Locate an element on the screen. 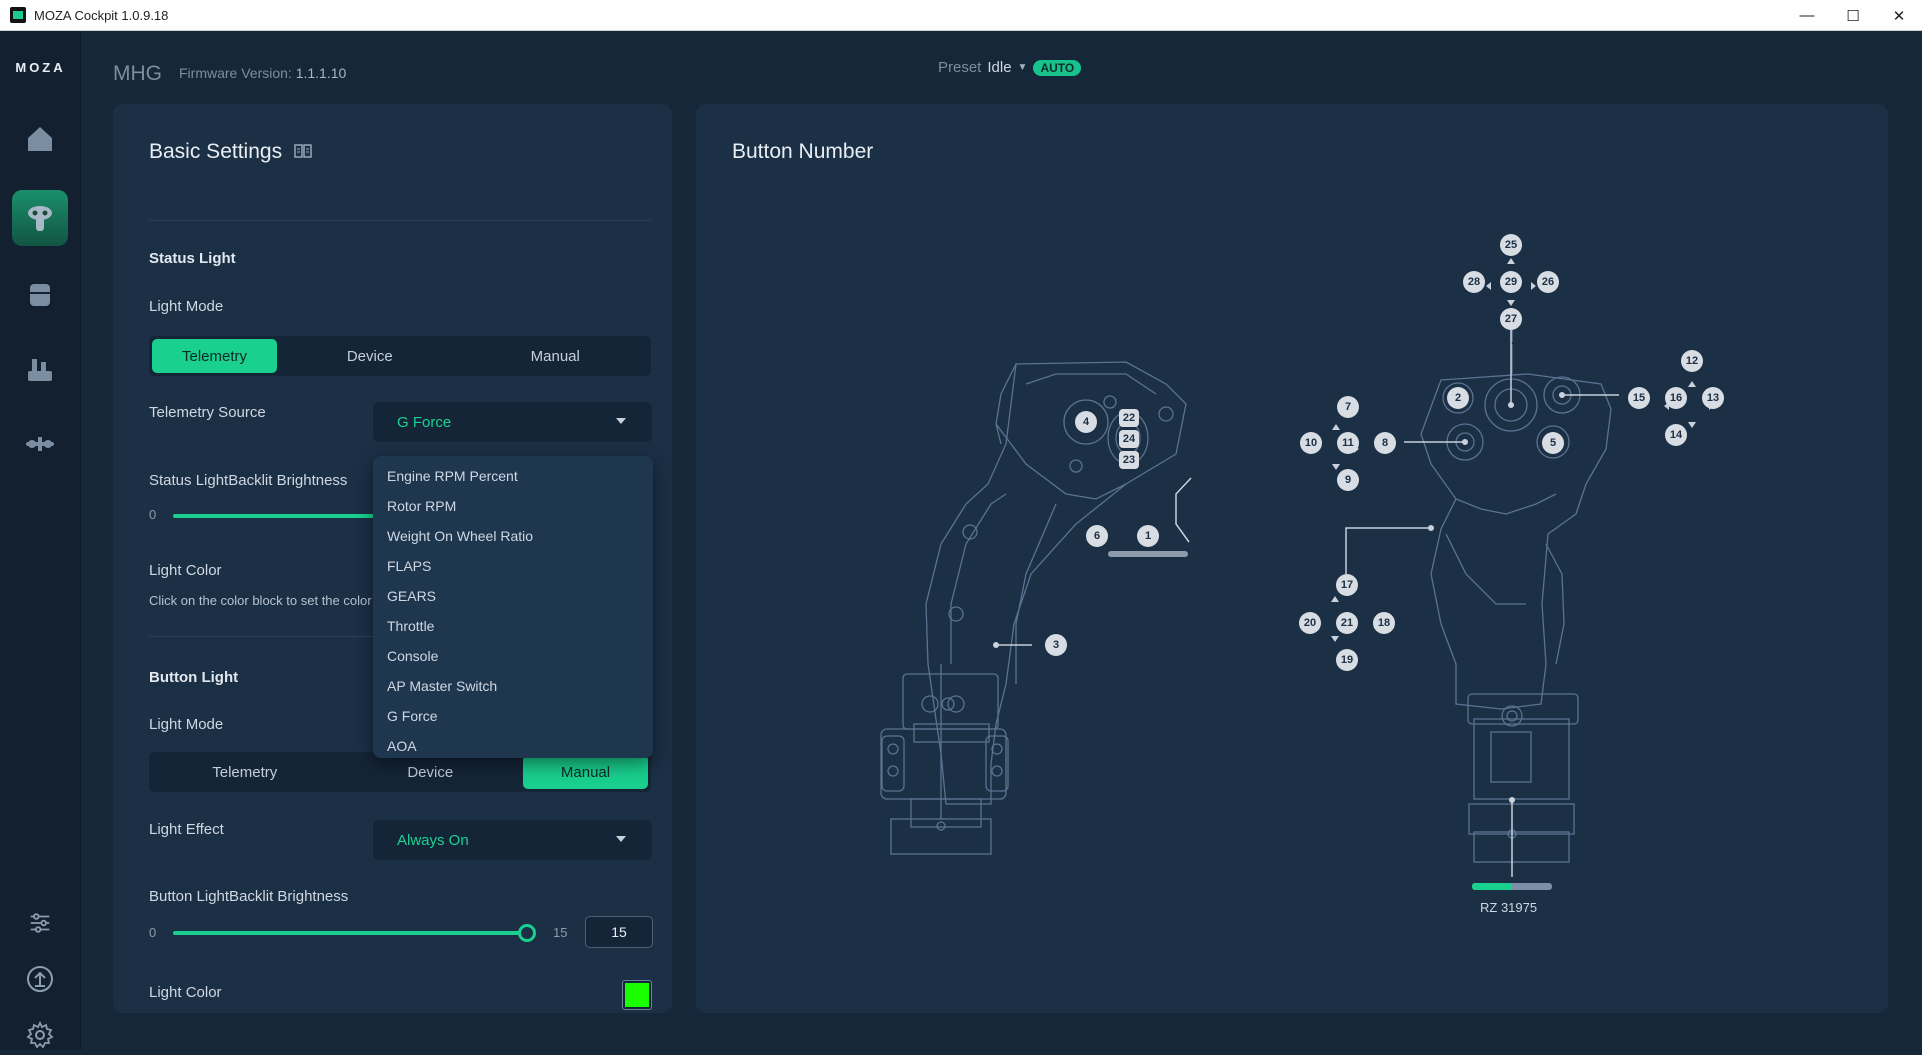  rz-axis-label: RZ 31975 is located at coordinates (1509, 907).